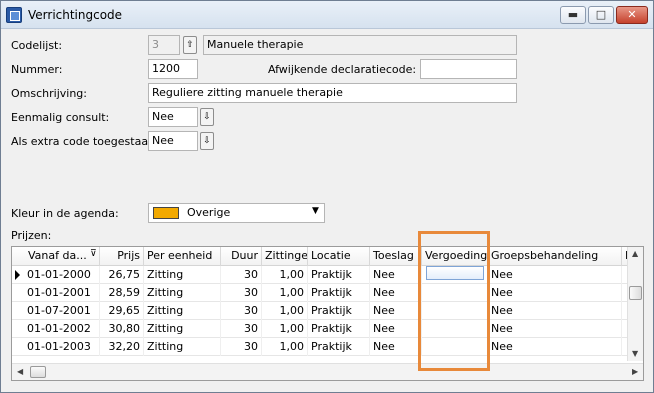  I want to click on current-row-indicator-icon, so click(17, 275).